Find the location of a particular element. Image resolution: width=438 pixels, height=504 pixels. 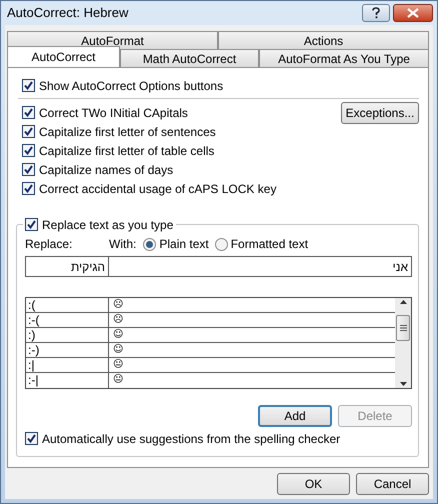

radio-label: Plain text is located at coordinates (184, 244).